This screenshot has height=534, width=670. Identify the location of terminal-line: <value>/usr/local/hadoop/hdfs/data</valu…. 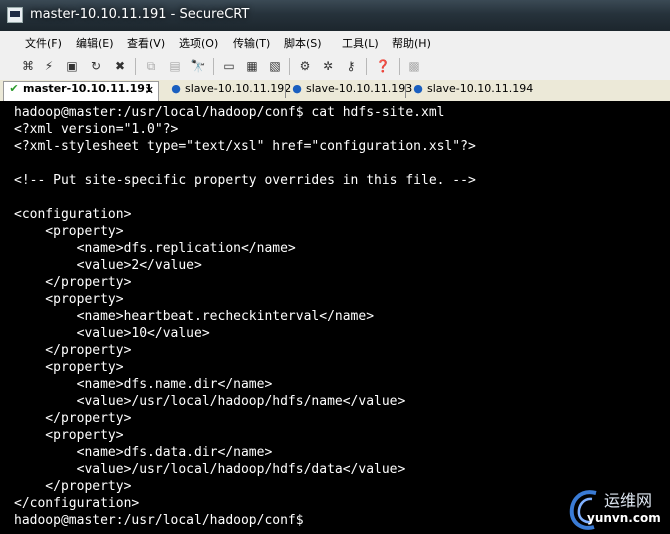
(210, 469).